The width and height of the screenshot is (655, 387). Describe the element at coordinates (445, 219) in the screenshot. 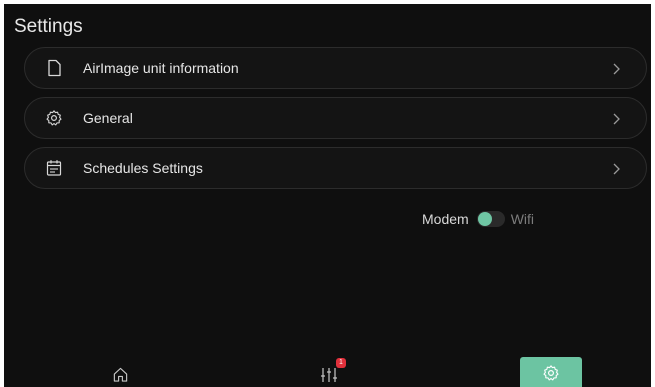

I see `modem-label: Modem` at that location.